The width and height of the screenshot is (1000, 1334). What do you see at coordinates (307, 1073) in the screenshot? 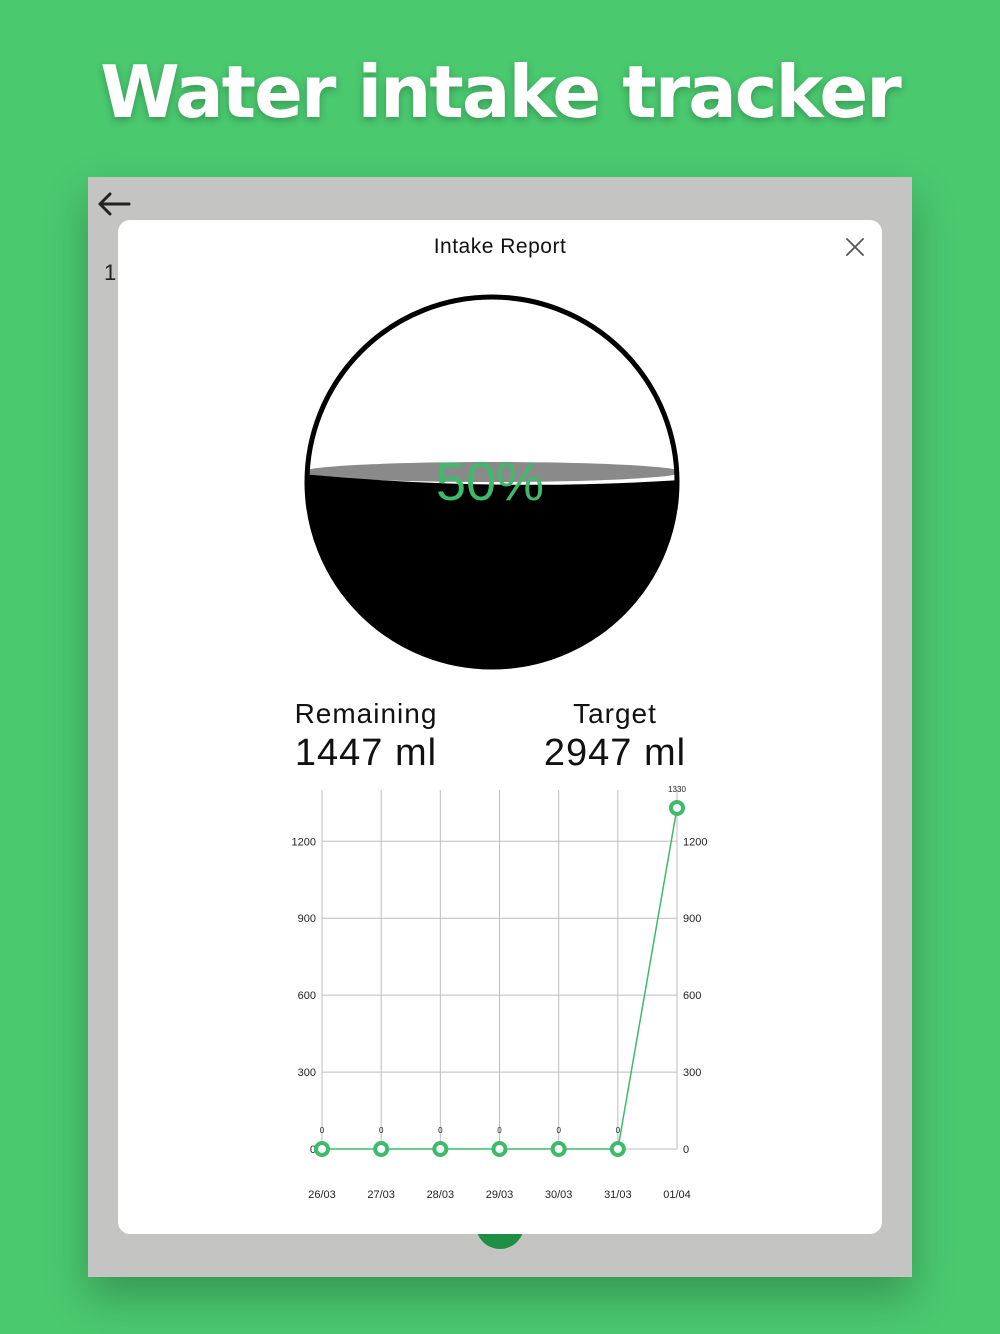
I see `y-tick-label-left: 300` at bounding box center [307, 1073].